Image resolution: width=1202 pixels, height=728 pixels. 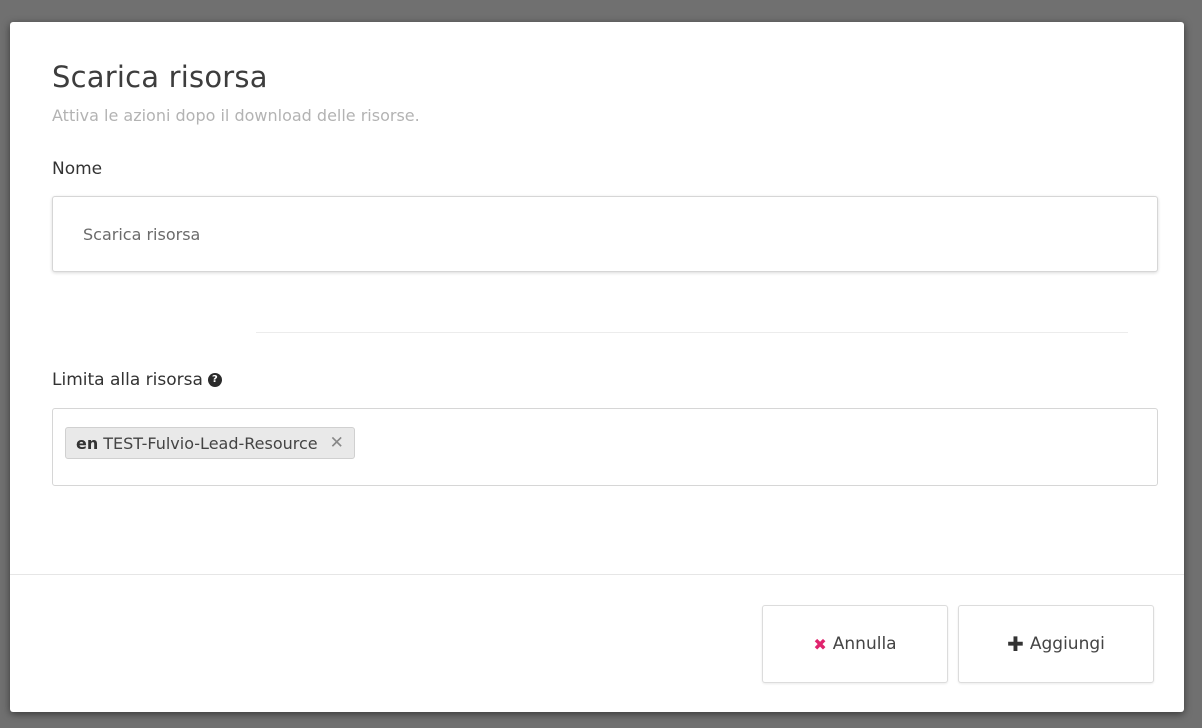 I want to click on modal-title: Scarica risorsa, so click(x=160, y=77).